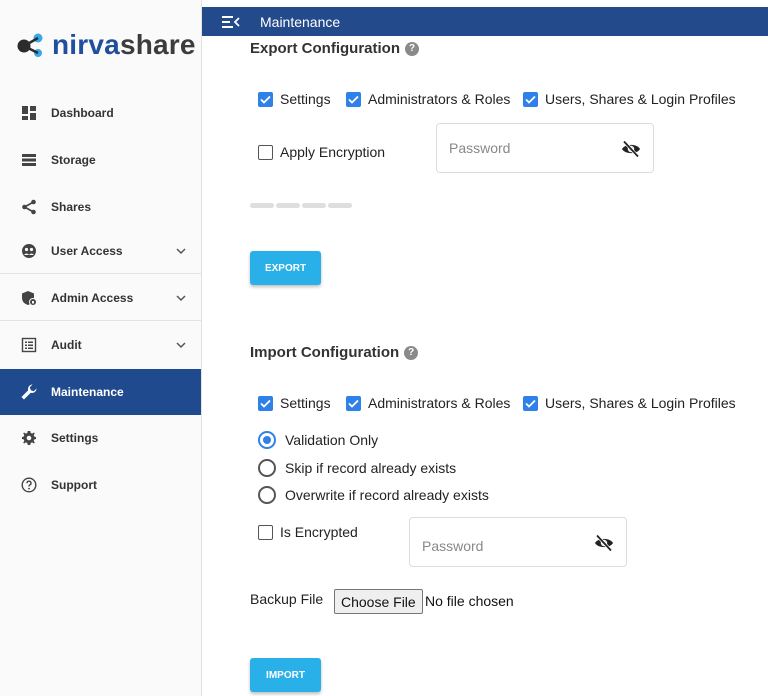  Describe the element at coordinates (29, 392) in the screenshot. I see `wrench-icon` at that location.